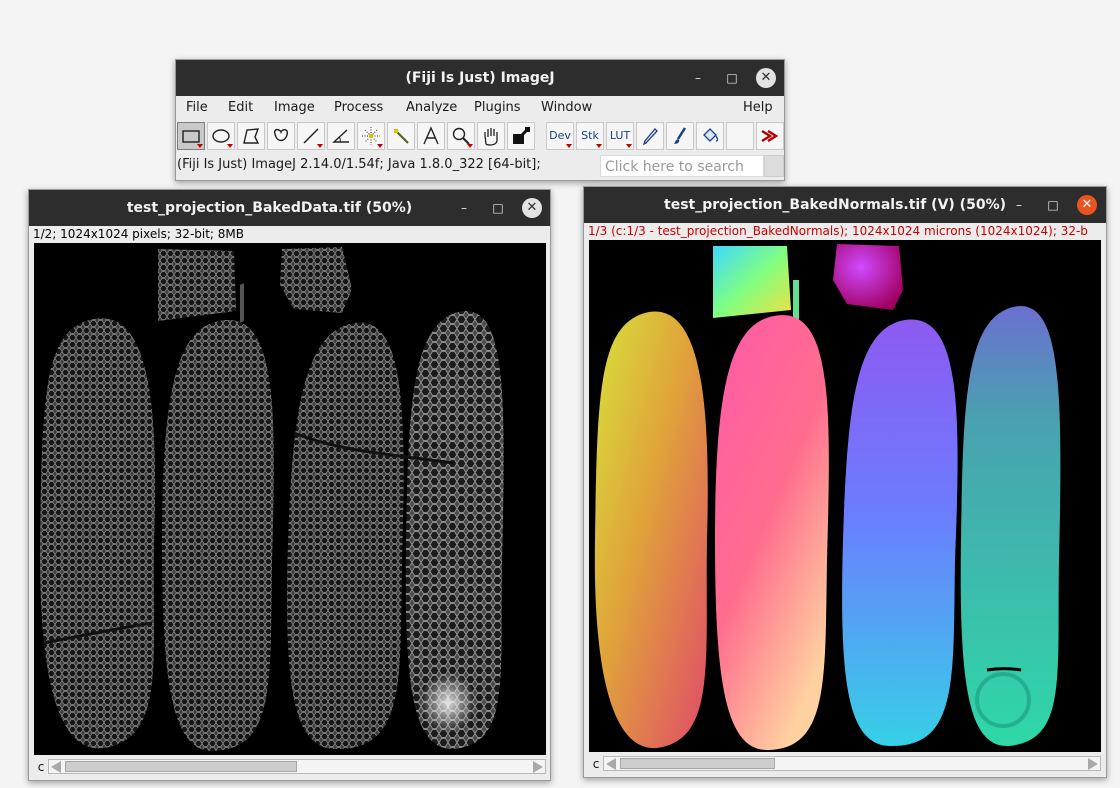 Image resolution: width=1120 pixels, height=788 pixels. What do you see at coordinates (269, 208) in the screenshot?
I see `baked-data-title: test_projection_BakedData.tif (50%)` at bounding box center [269, 208].